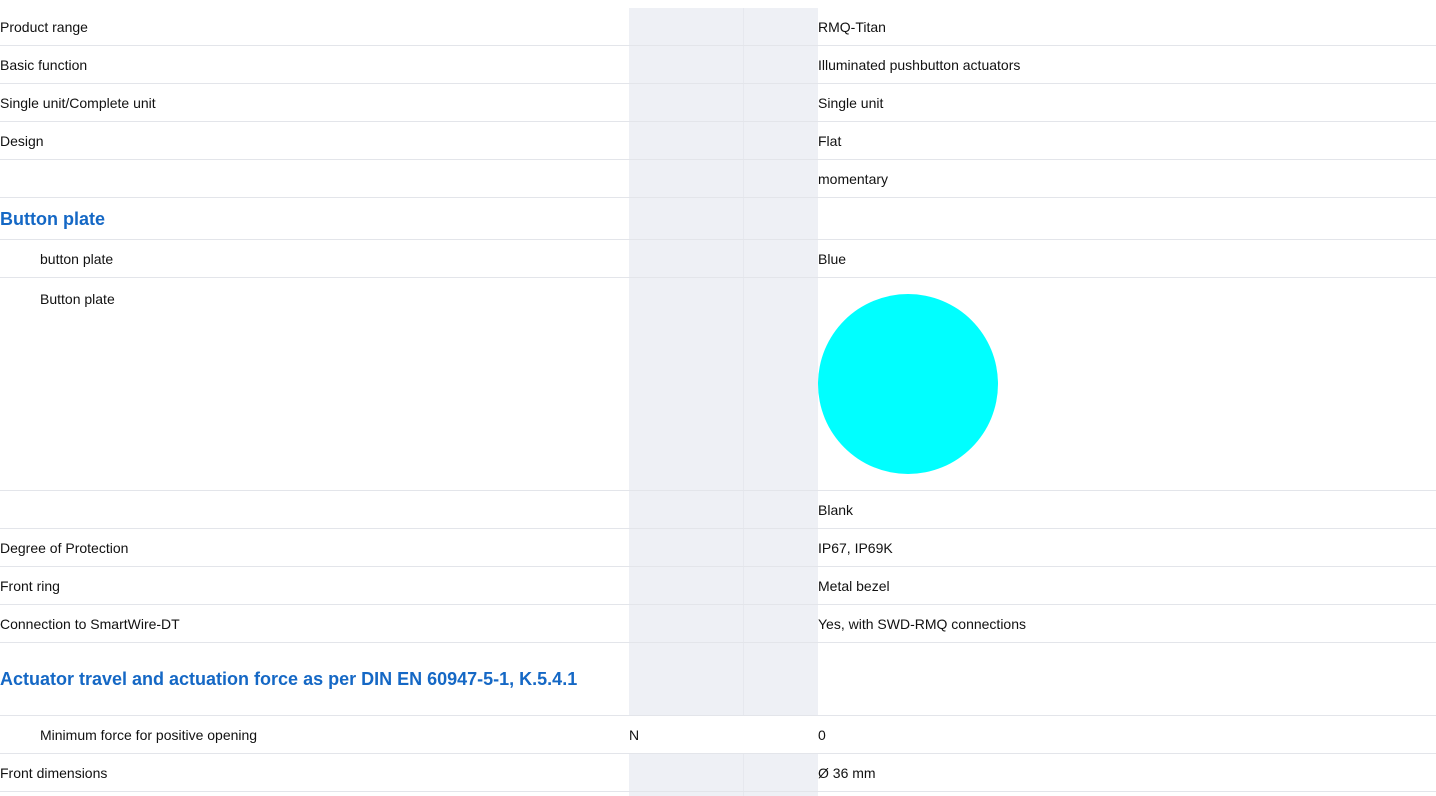 The width and height of the screenshot is (1436, 796). I want to click on section-title-button-plate: Button plate, so click(314, 218).